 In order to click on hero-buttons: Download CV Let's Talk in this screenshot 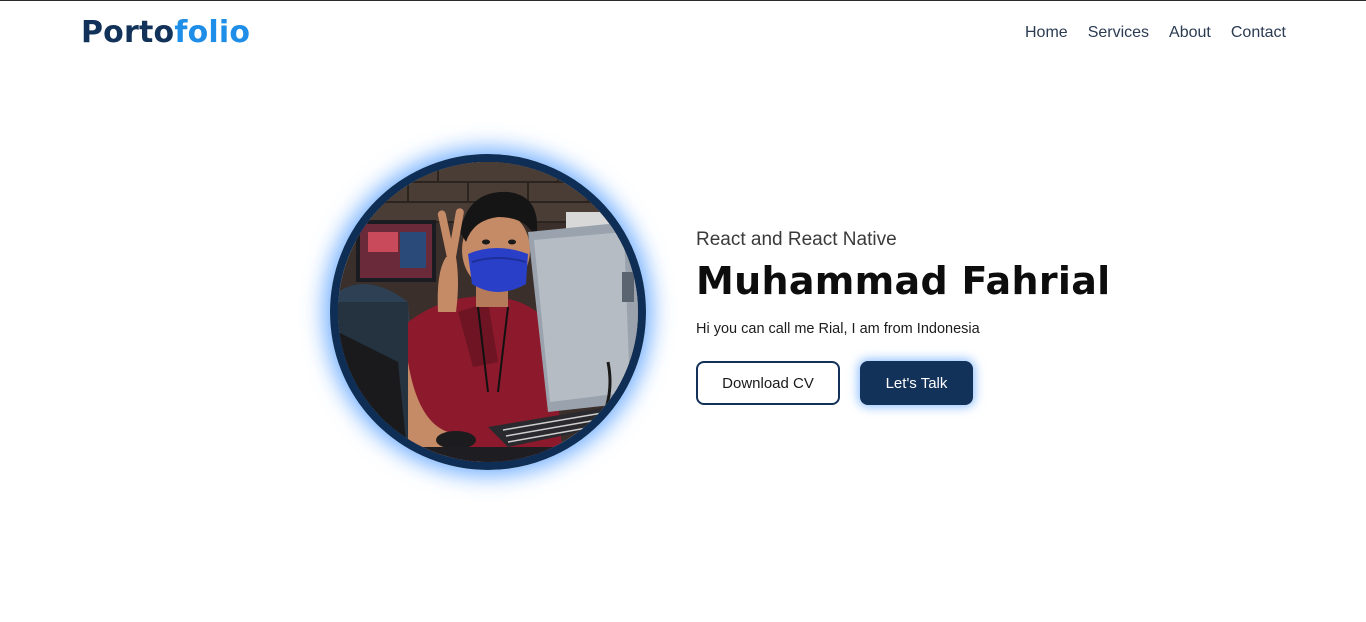, I will do `click(903, 383)`.